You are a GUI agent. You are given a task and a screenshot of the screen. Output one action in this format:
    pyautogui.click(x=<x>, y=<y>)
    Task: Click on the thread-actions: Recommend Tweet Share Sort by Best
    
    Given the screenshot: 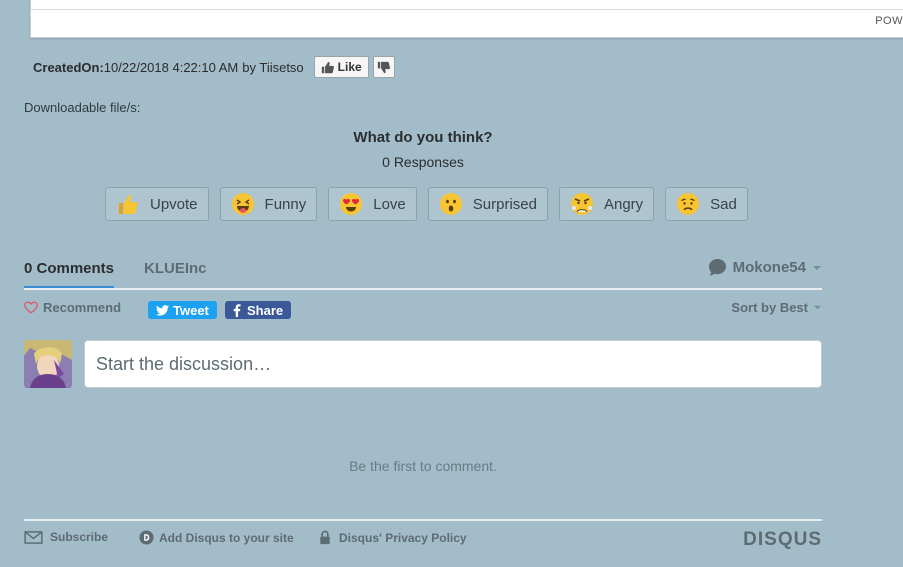 What is the action you would take?
    pyautogui.click(x=423, y=310)
    